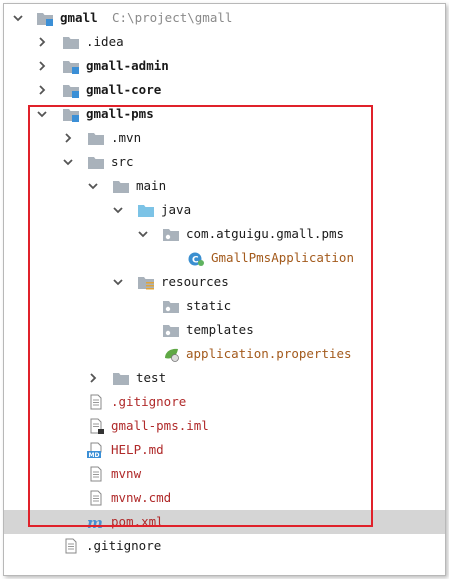 The width and height of the screenshot is (449, 579). What do you see at coordinates (224, 186) in the screenshot?
I see `tree-row-main: main` at bounding box center [224, 186].